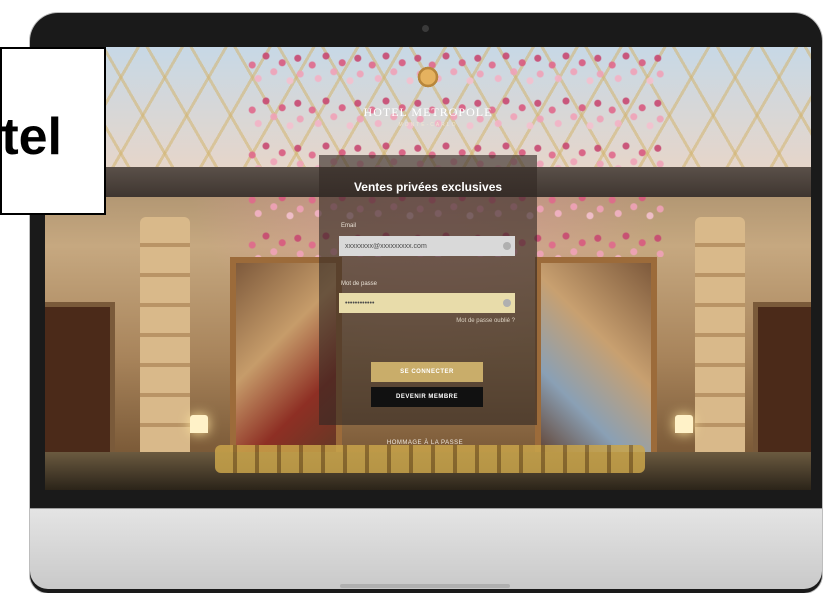  I want to click on lobby-sofa, so click(430, 459).